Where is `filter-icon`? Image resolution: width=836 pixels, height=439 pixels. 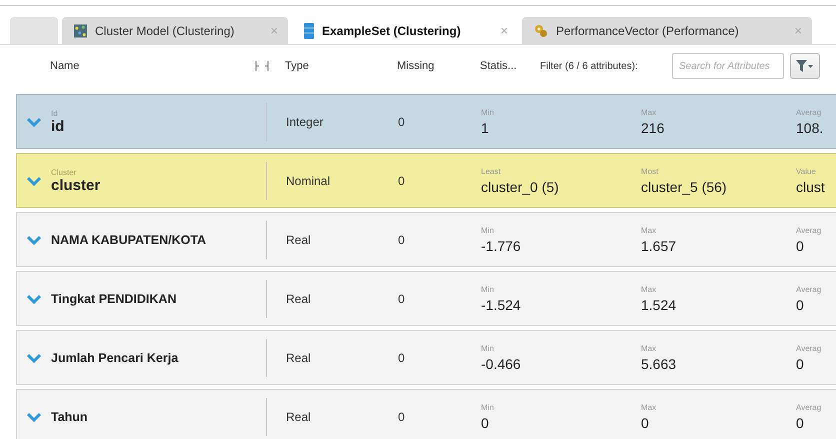 filter-icon is located at coordinates (805, 66).